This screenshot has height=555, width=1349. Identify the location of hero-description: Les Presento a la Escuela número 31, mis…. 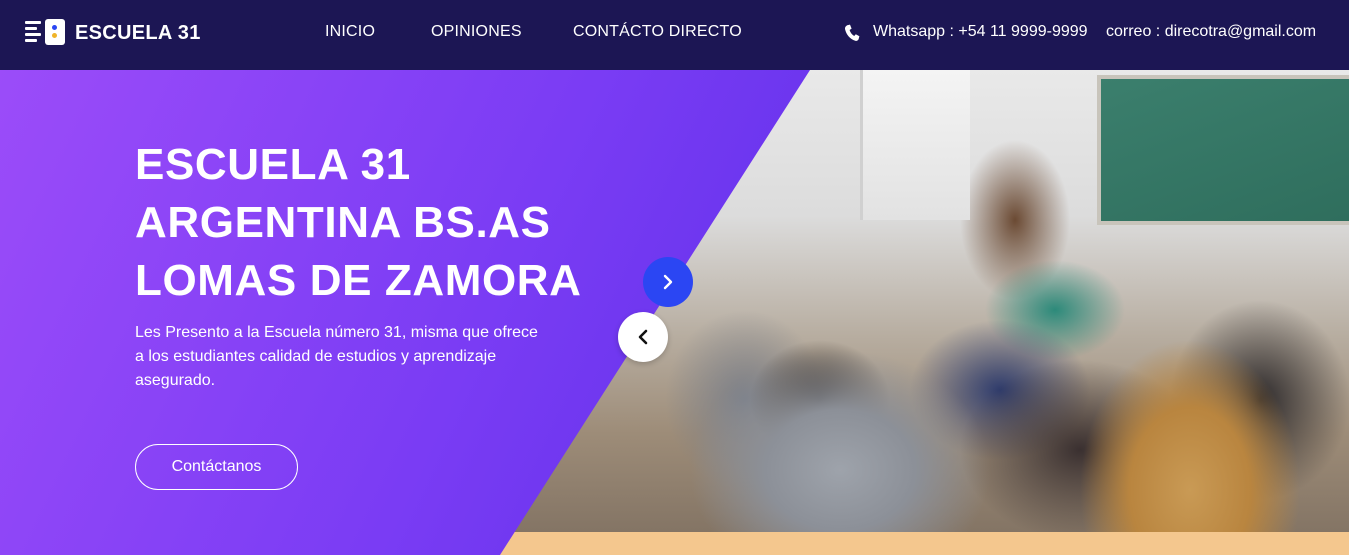
(336, 356).